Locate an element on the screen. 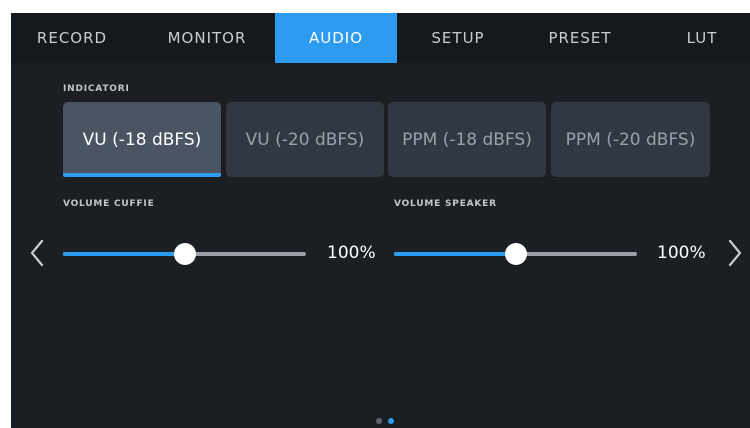 This screenshot has height=428, width=750. tab-lut: LUT is located at coordinates (695, 38).